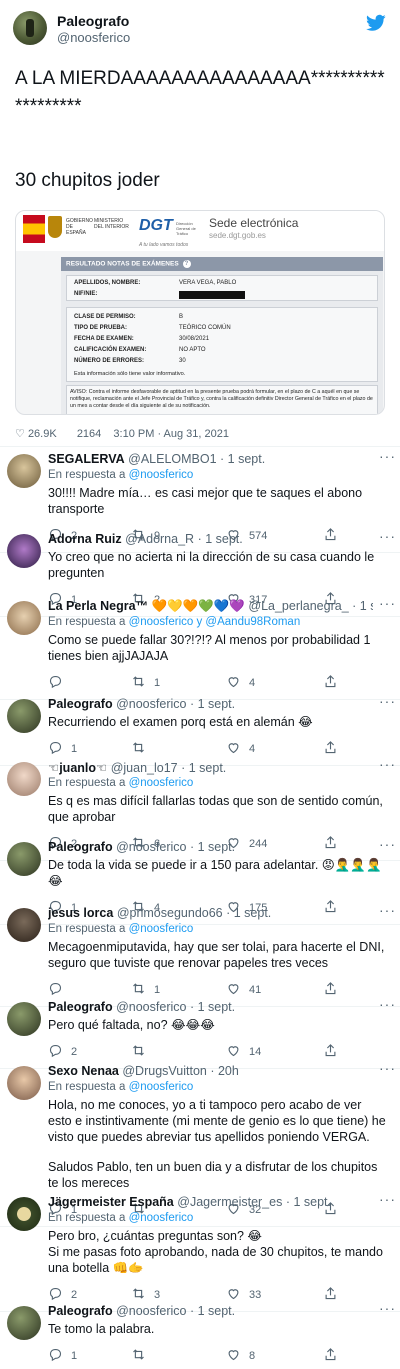 The height and width of the screenshot is (1369, 400). What do you see at coordinates (111, 1202) in the screenshot?
I see `reply-author-name: Jägermeister España` at bounding box center [111, 1202].